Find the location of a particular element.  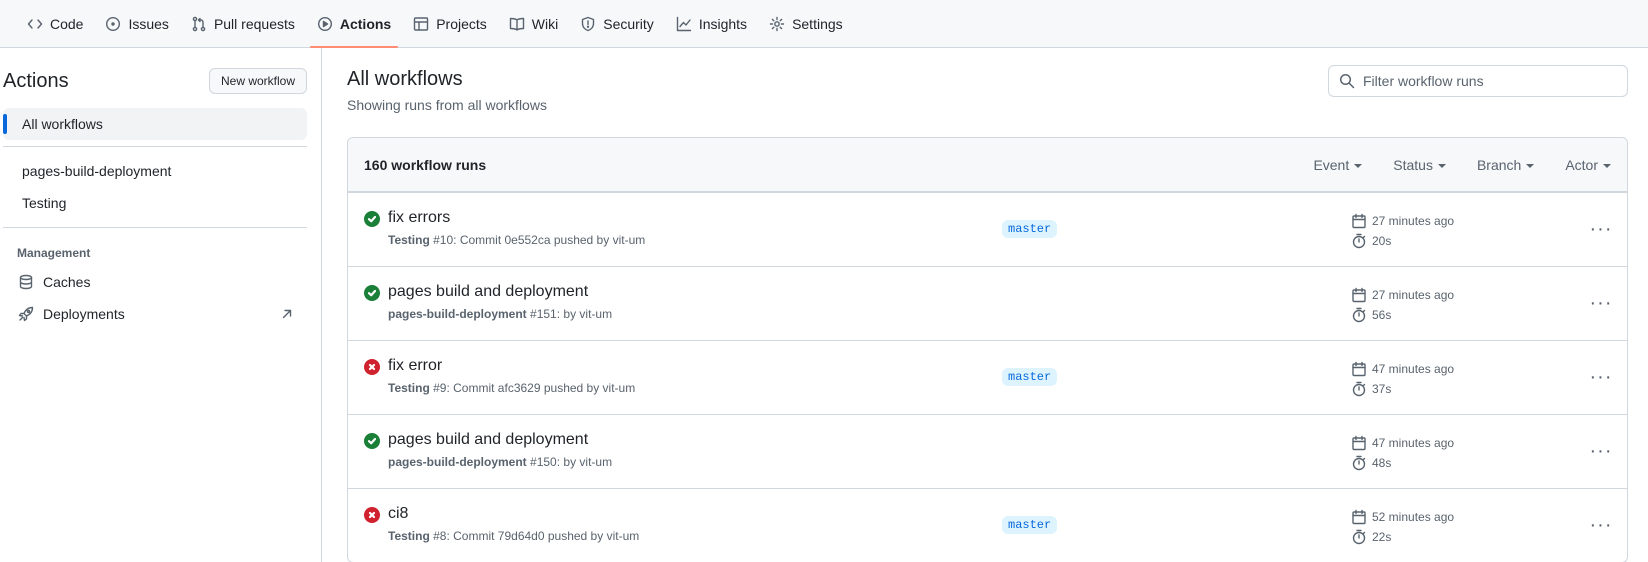

page-title: All workflows is located at coordinates (405, 79).